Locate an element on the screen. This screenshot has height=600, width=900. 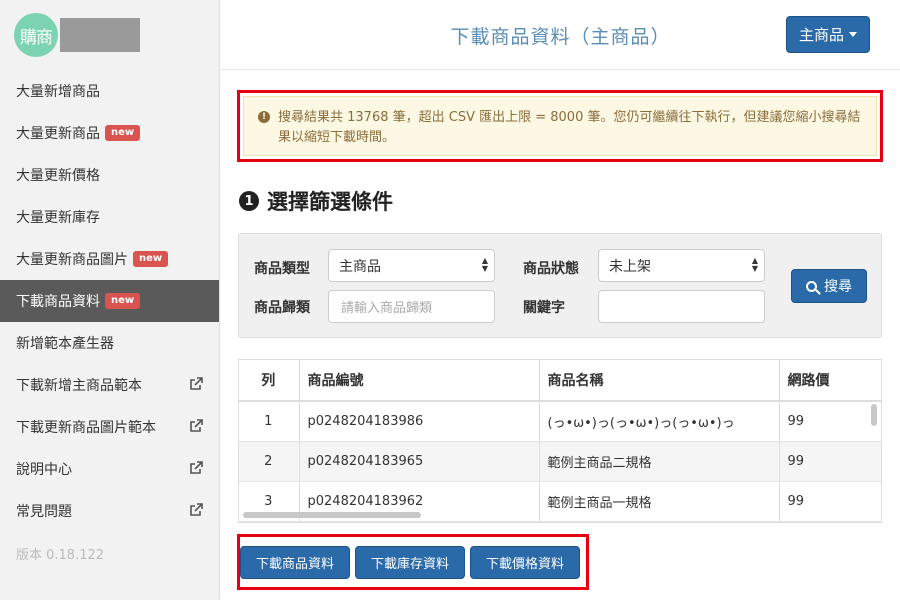
section-title: 選擇篩選條件 is located at coordinates (330, 202).